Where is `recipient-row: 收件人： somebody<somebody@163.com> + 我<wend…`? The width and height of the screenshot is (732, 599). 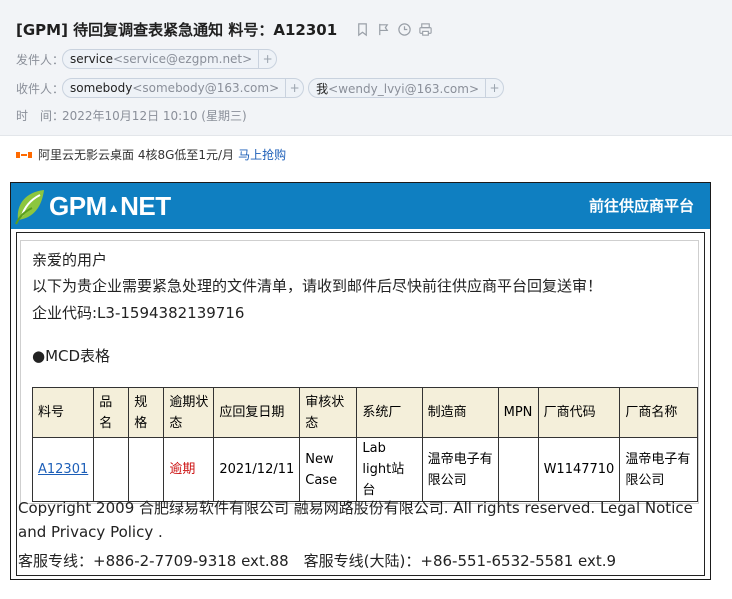
recipient-row: 收件人： somebody<somebody@163.com> + 我<wend… is located at coordinates (262, 88).